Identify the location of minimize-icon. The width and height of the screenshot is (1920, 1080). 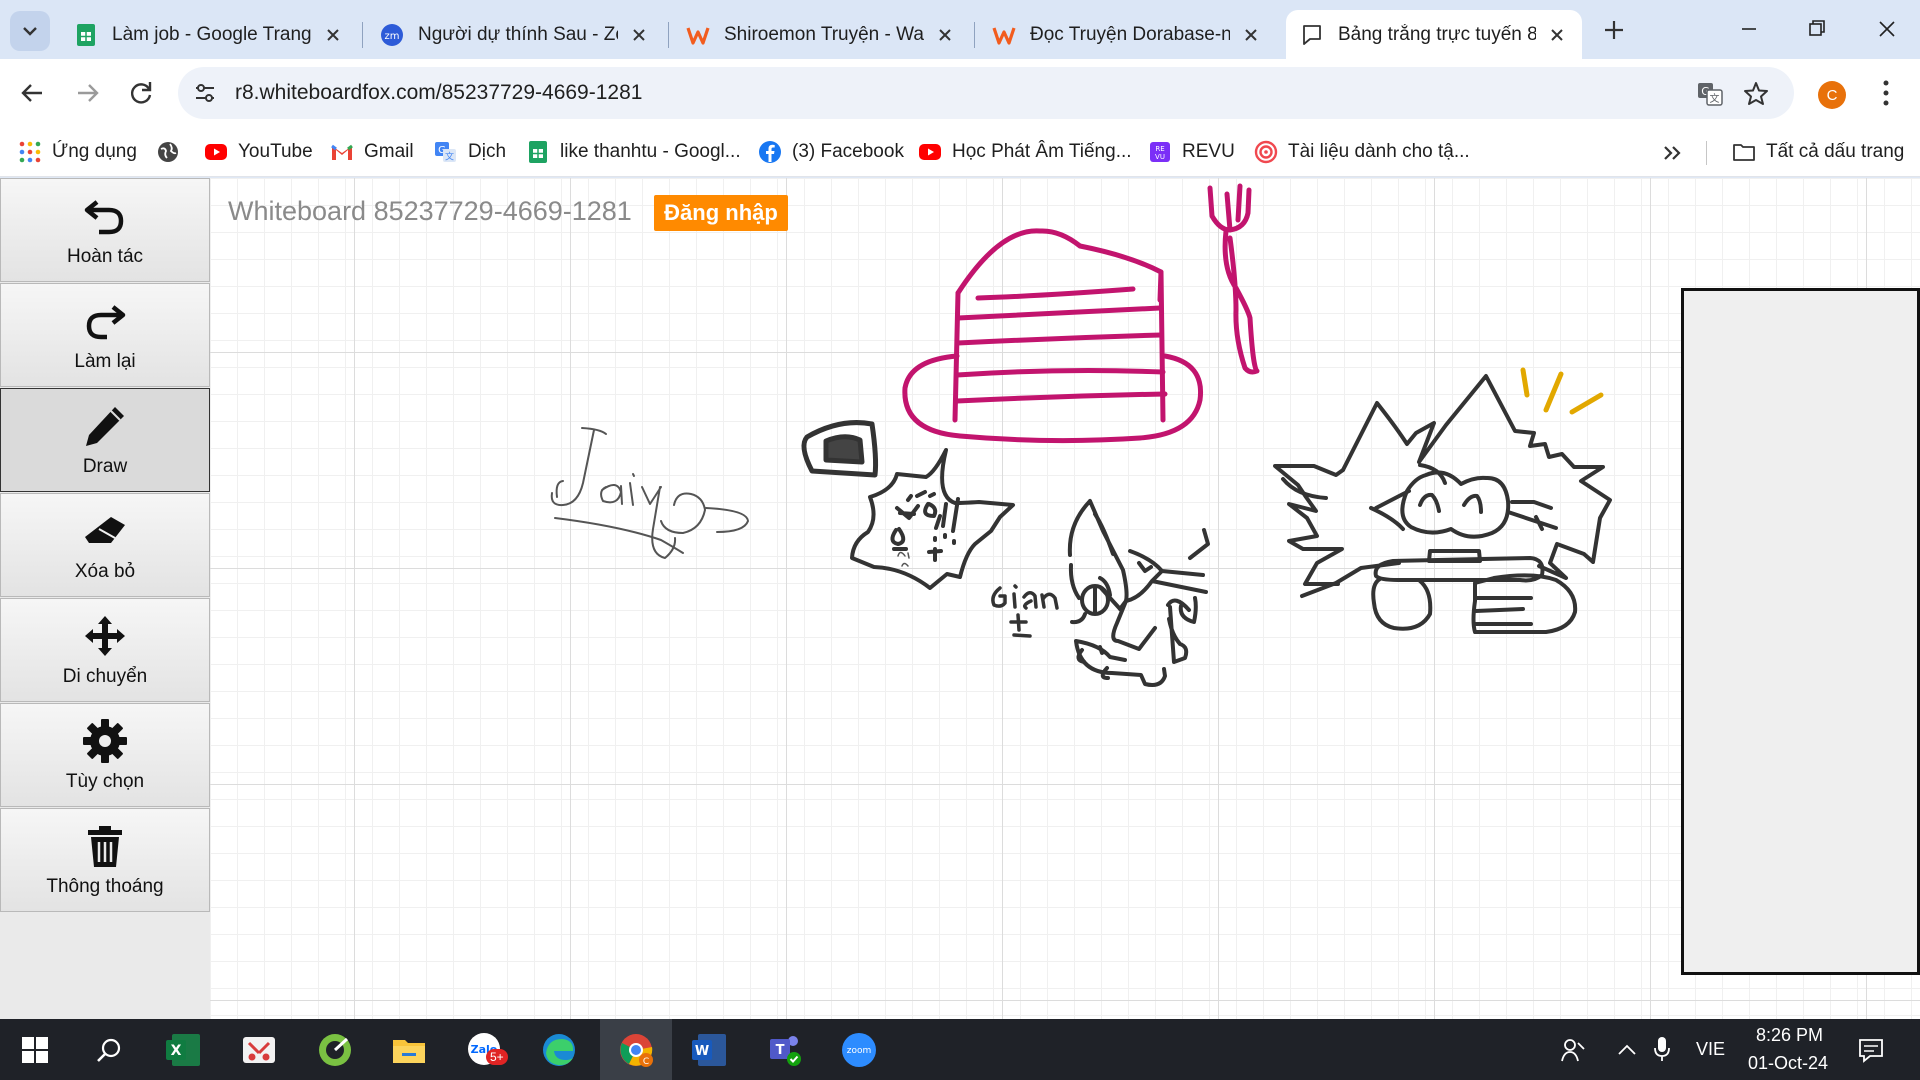
(1749, 29).